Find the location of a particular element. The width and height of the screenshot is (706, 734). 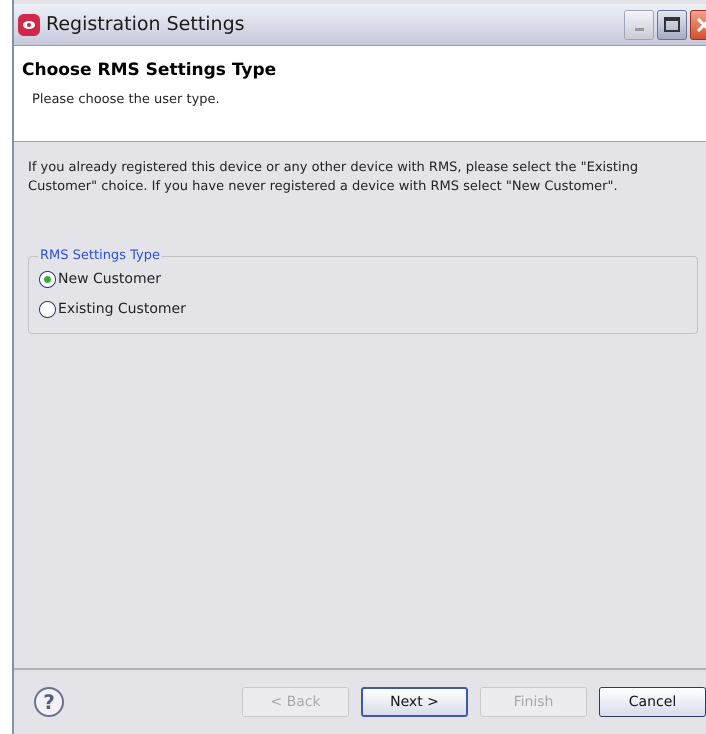

radio-label: Existing Customer is located at coordinates (122, 309).